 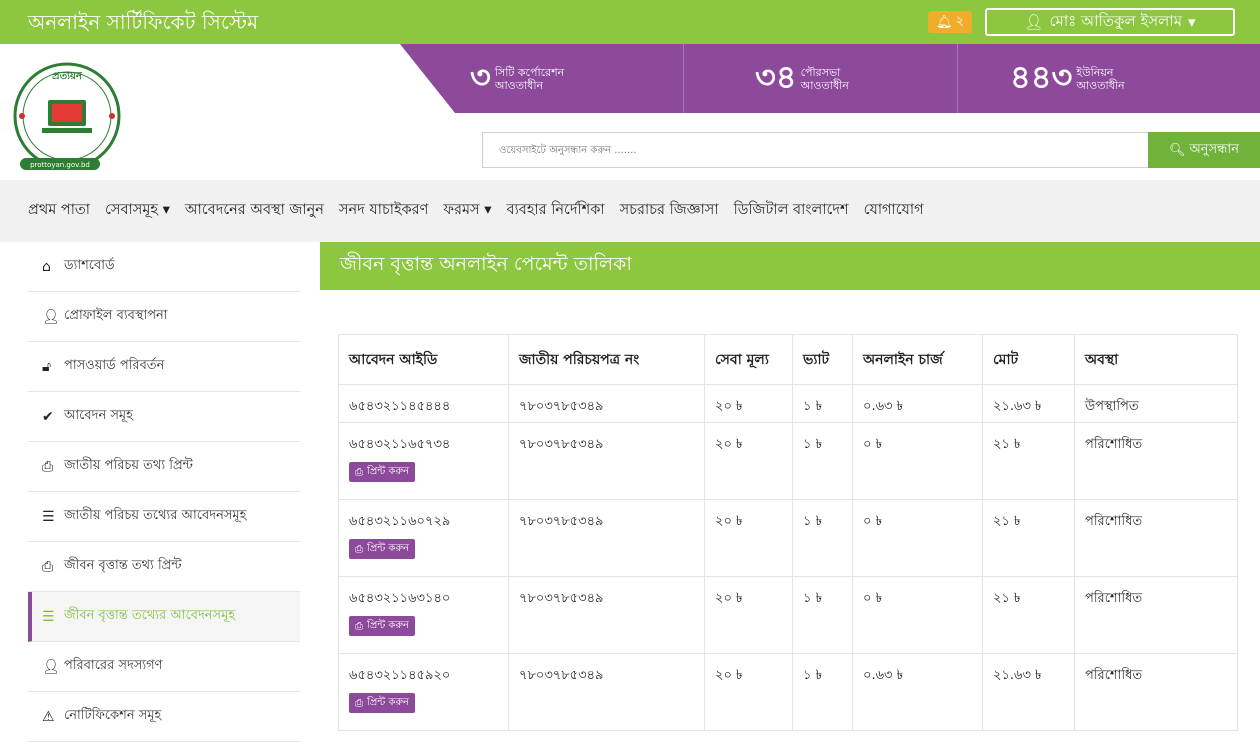 What do you see at coordinates (164, 367) in the screenshot?
I see `sidebar-item-password: 🔓︎ পাসওয়ার্ড পরিবর্তন` at bounding box center [164, 367].